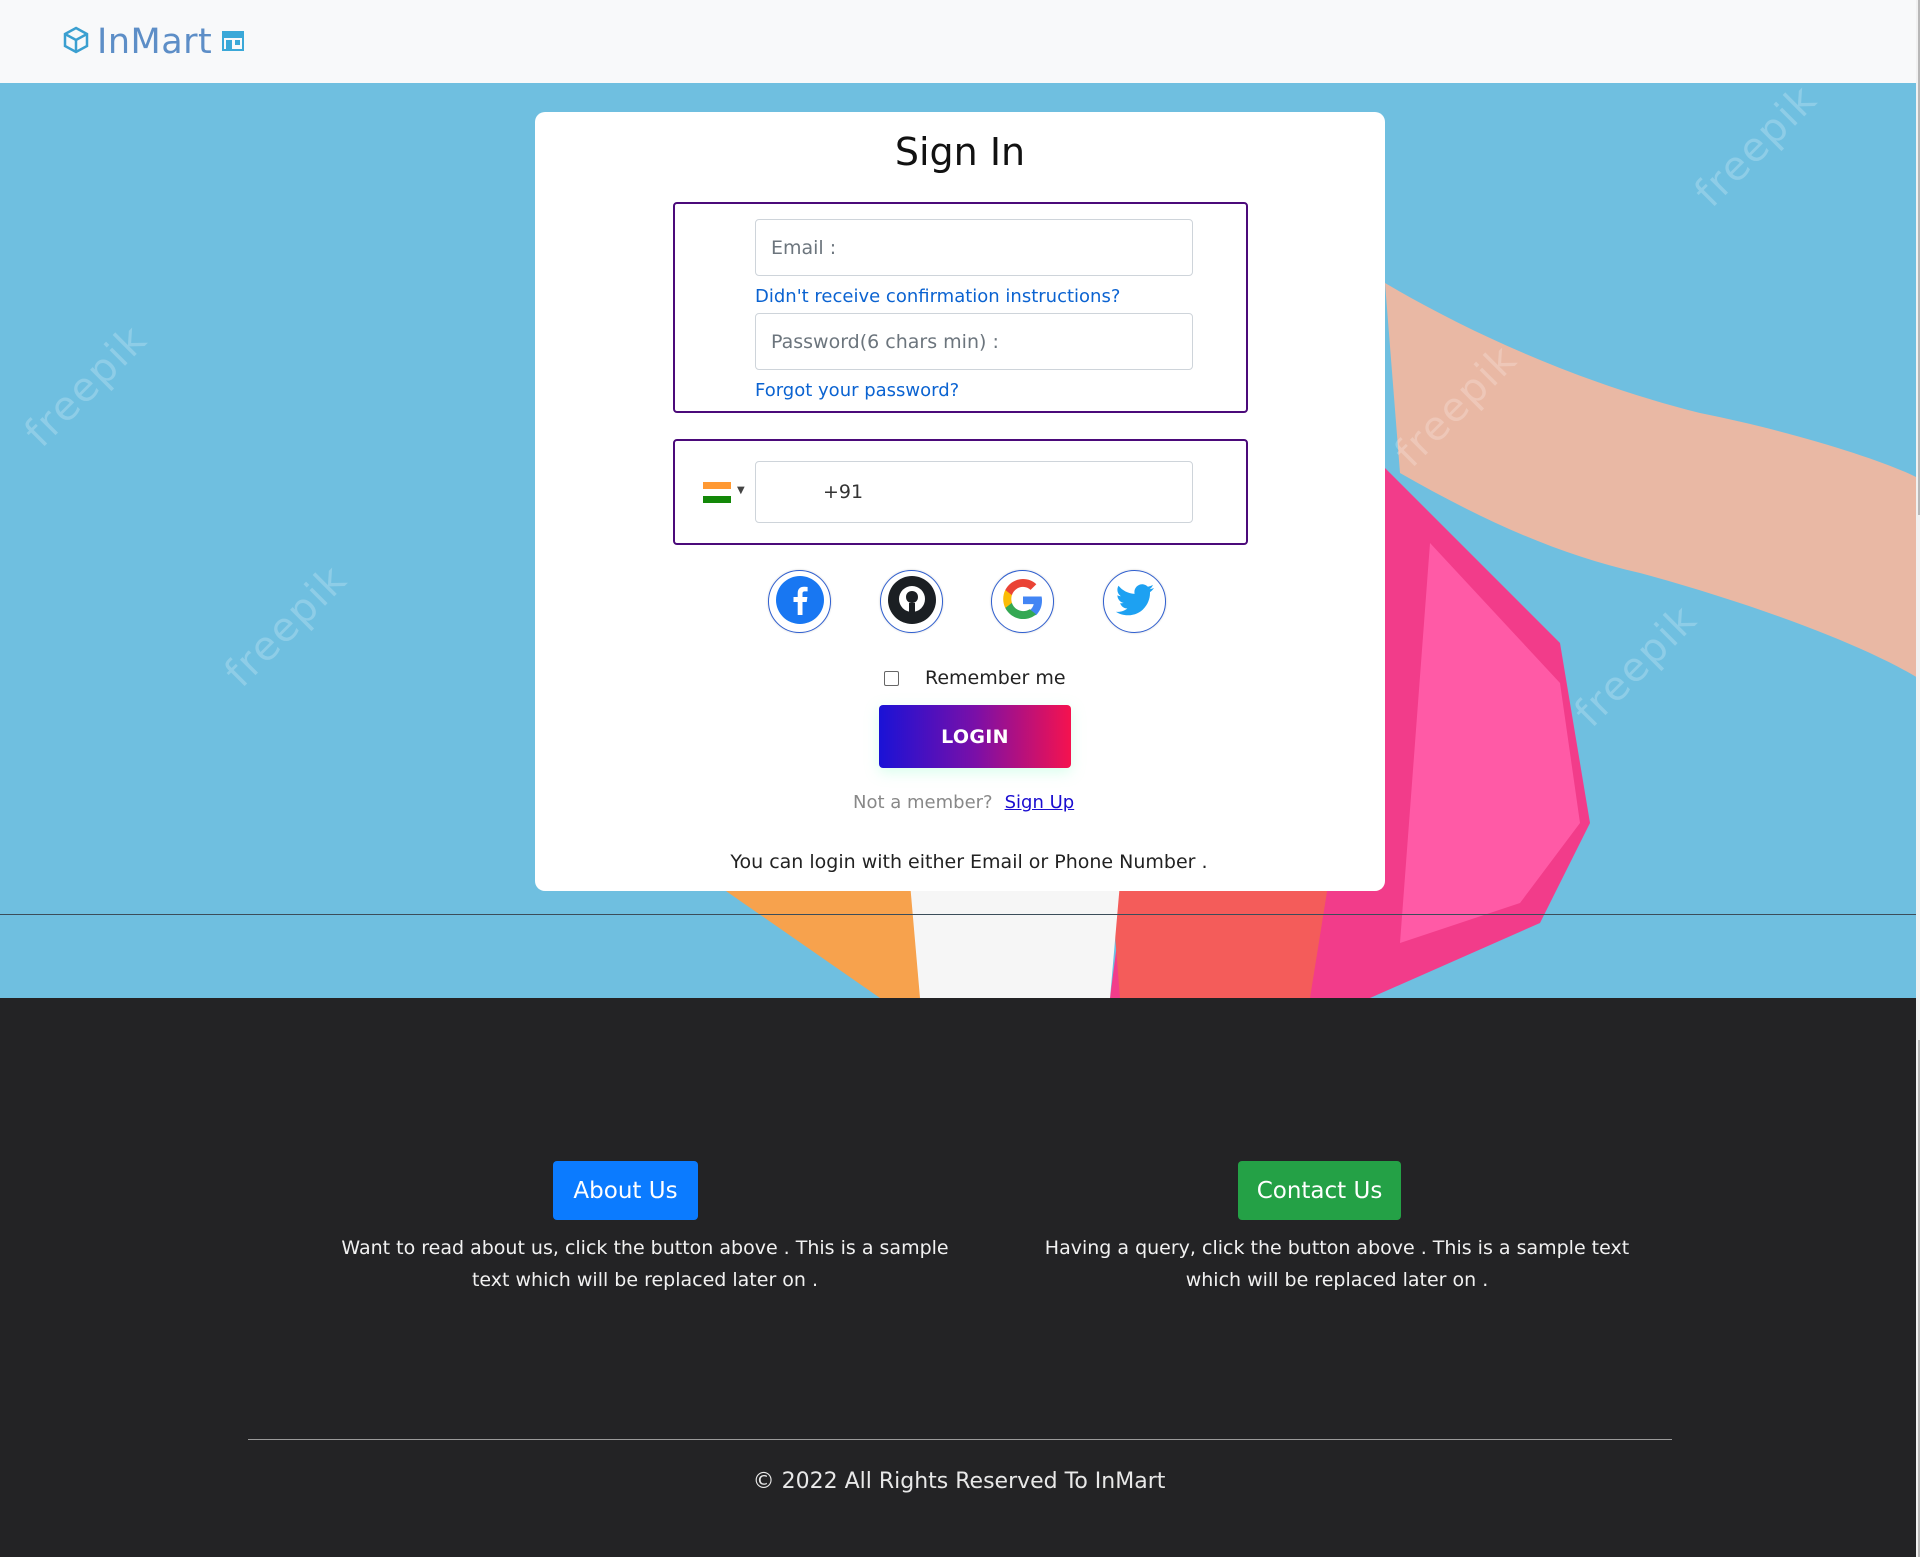 The height and width of the screenshot is (1557, 1920). What do you see at coordinates (995, 678) in the screenshot?
I see `remember-me-label: Remember me` at bounding box center [995, 678].